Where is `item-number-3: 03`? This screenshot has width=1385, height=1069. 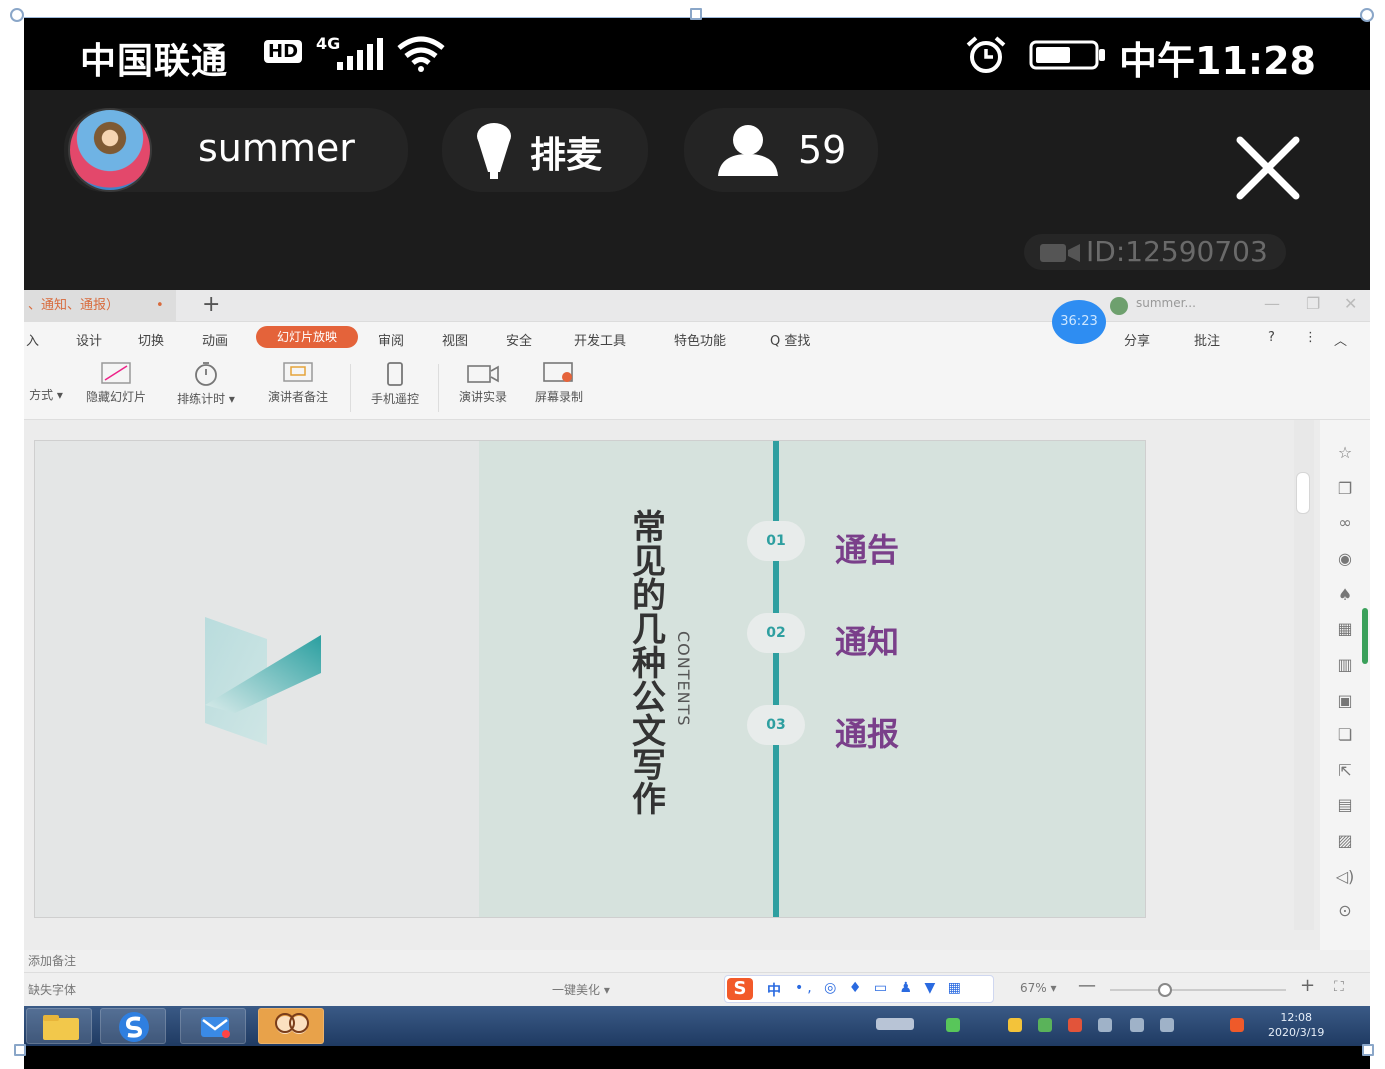 item-number-3: 03 is located at coordinates (776, 725).